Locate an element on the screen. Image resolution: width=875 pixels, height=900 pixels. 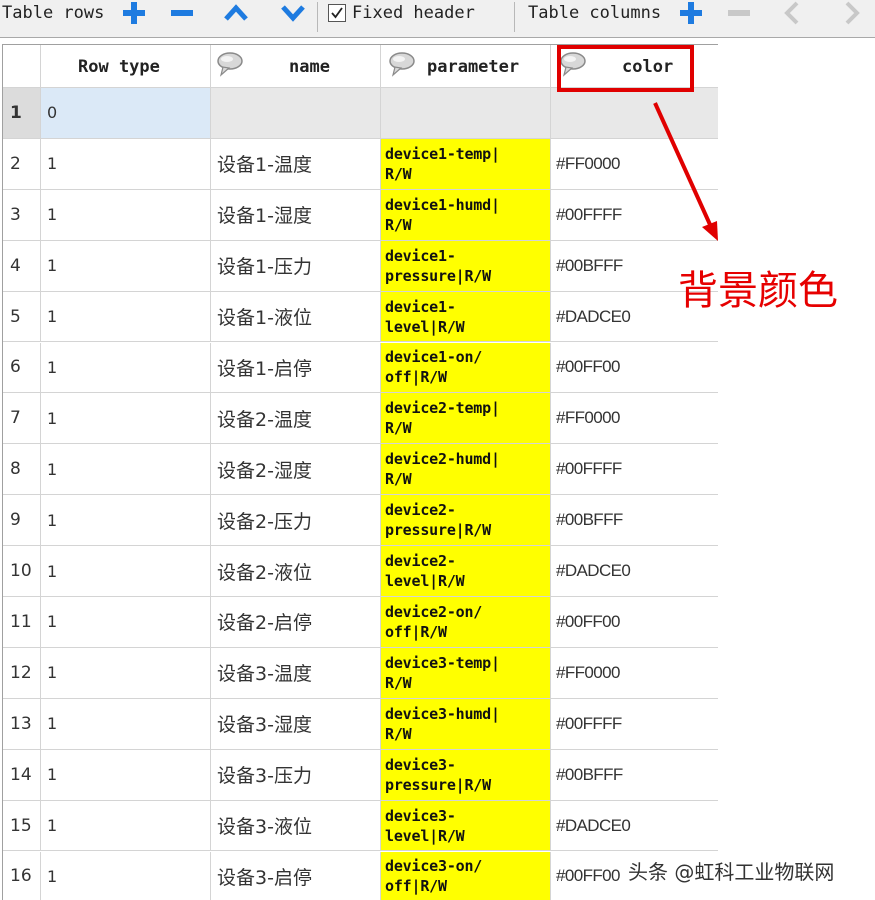
name-cell: 设备1-启停 is located at coordinates (296, 368).